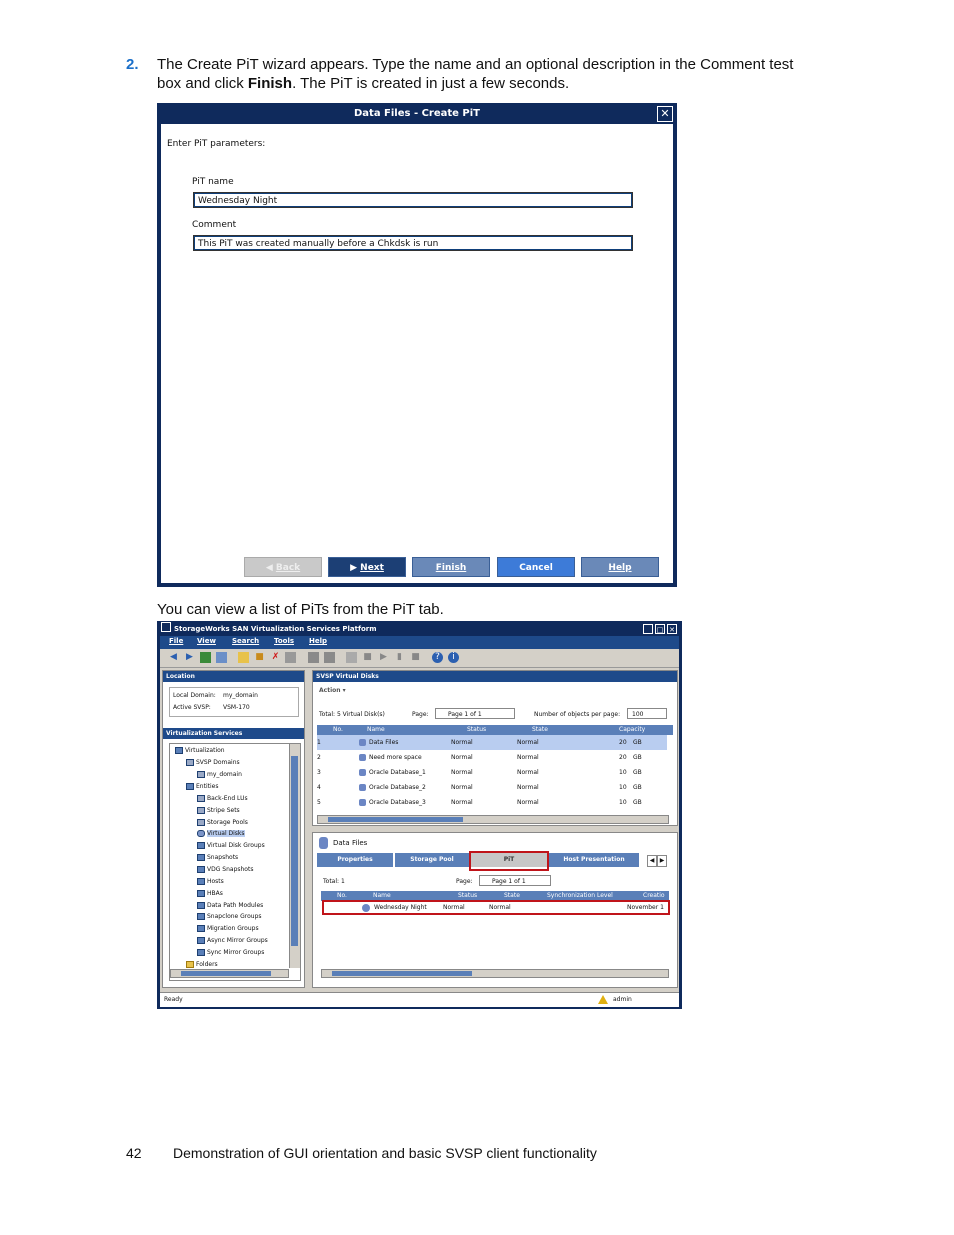  What do you see at coordinates (464, 881) in the screenshot?
I see `detail-page-label: Page:` at bounding box center [464, 881].